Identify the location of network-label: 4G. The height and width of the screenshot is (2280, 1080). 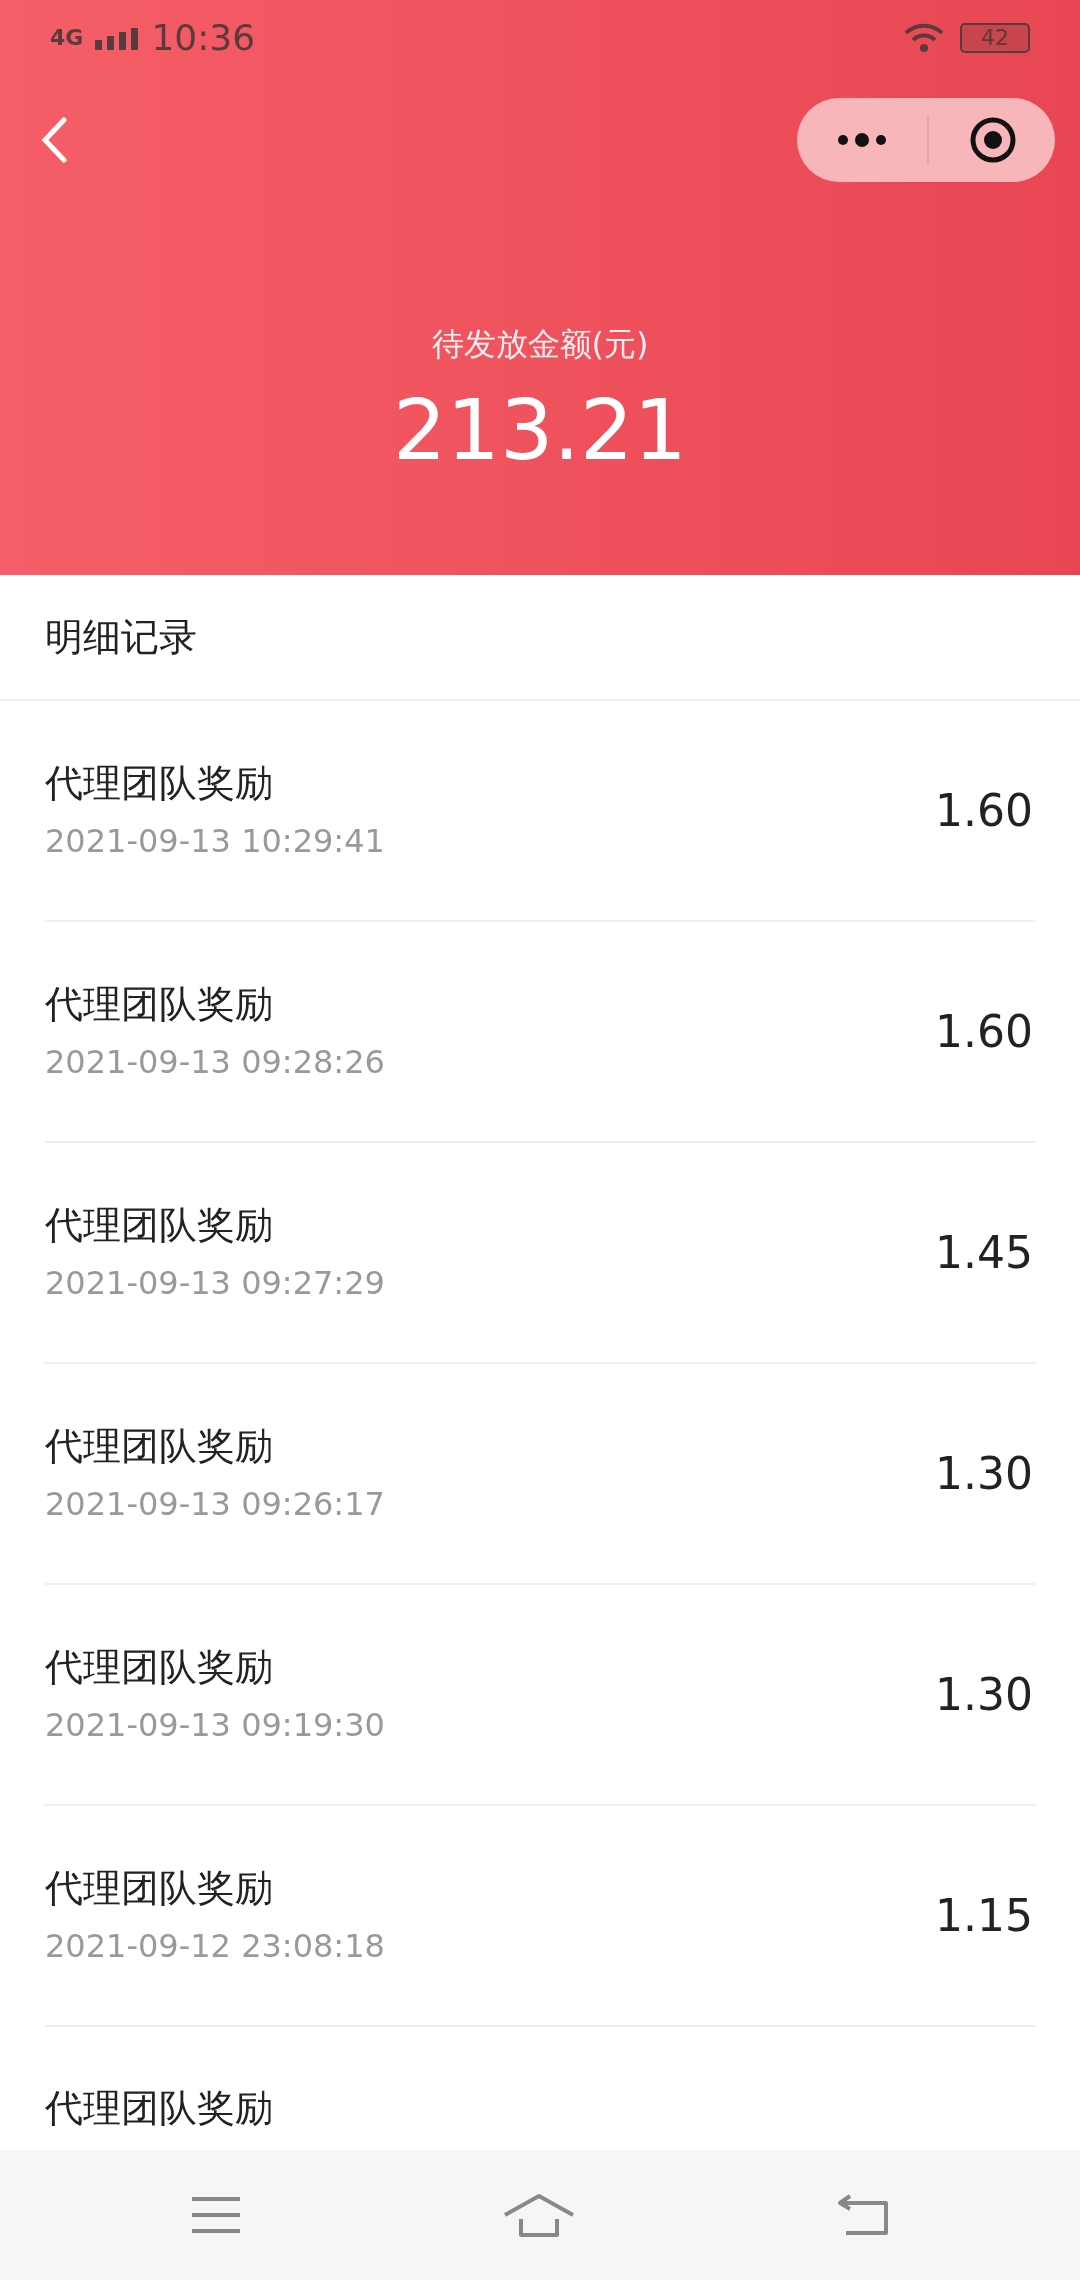
(67, 37).